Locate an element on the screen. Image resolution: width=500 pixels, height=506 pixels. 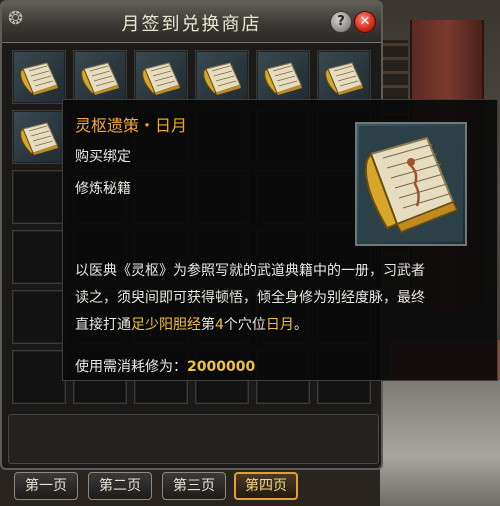
close-button: ✕ is located at coordinates (365, 22).